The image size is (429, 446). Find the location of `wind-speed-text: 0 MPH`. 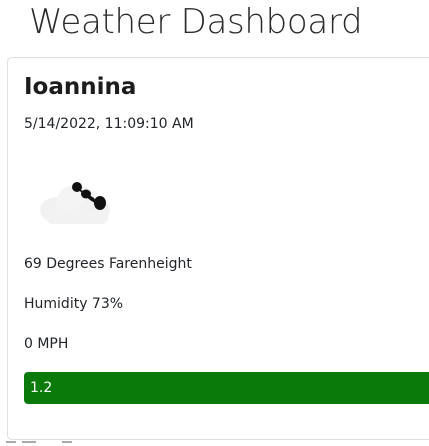

wind-speed-text: 0 MPH is located at coordinates (46, 344).